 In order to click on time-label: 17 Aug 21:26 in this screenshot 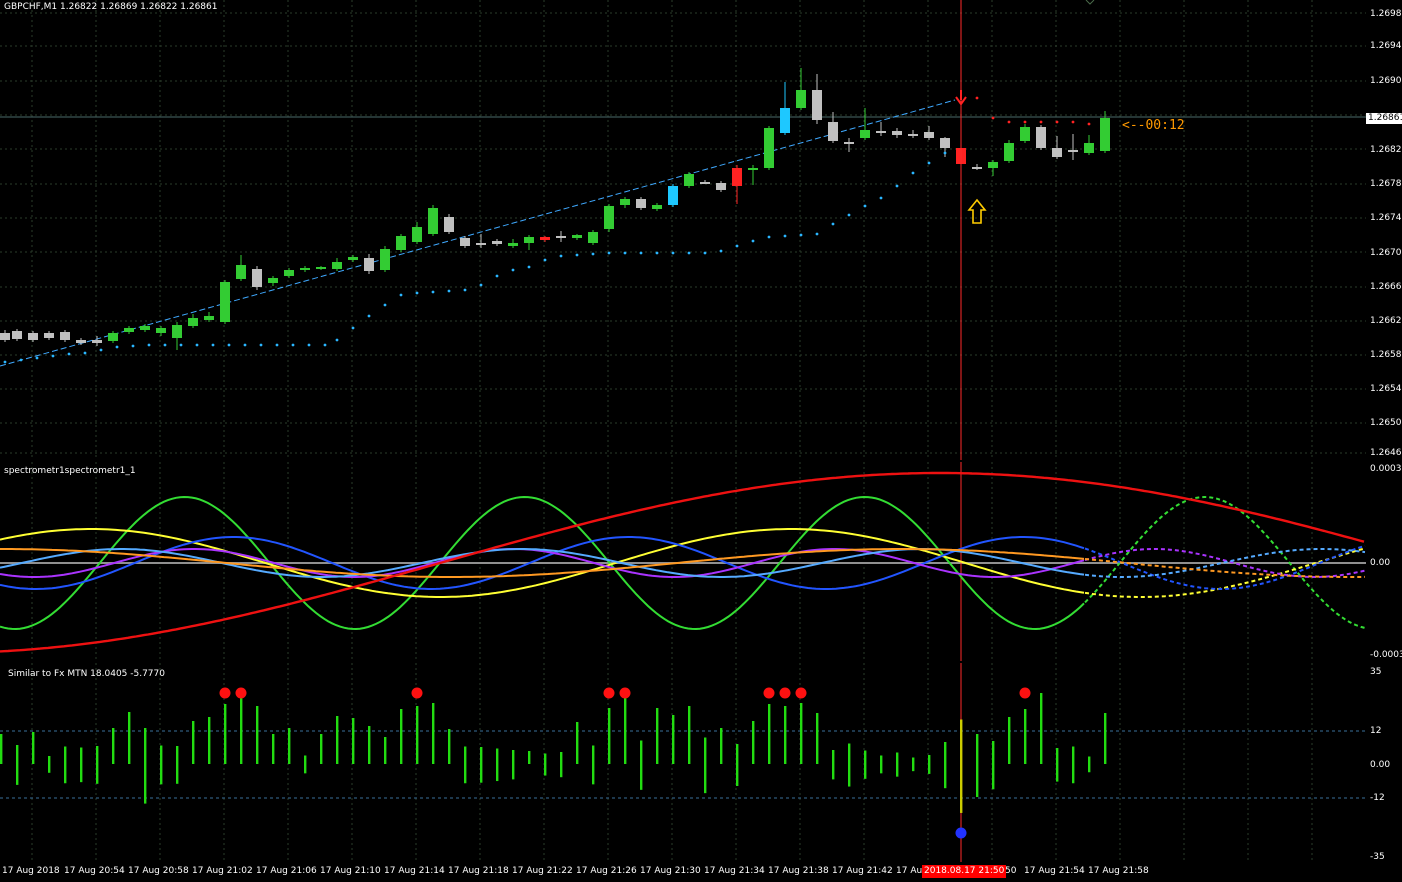, I will do `click(606, 871)`.